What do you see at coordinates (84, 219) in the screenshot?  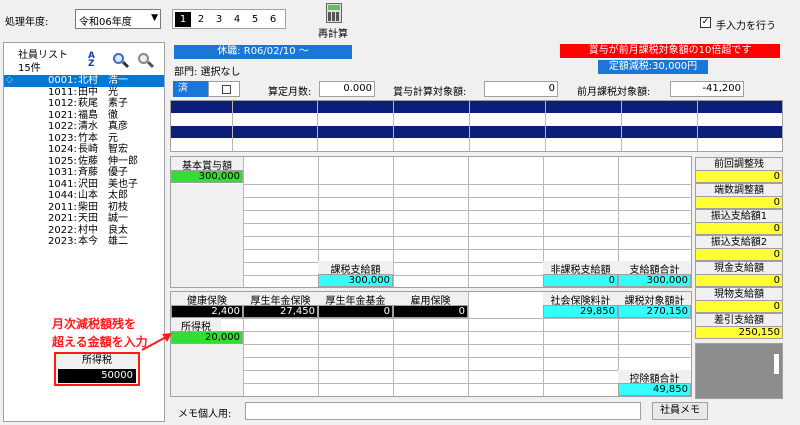 I see `employee-list-item: 2021: 天田 誠一` at bounding box center [84, 219].